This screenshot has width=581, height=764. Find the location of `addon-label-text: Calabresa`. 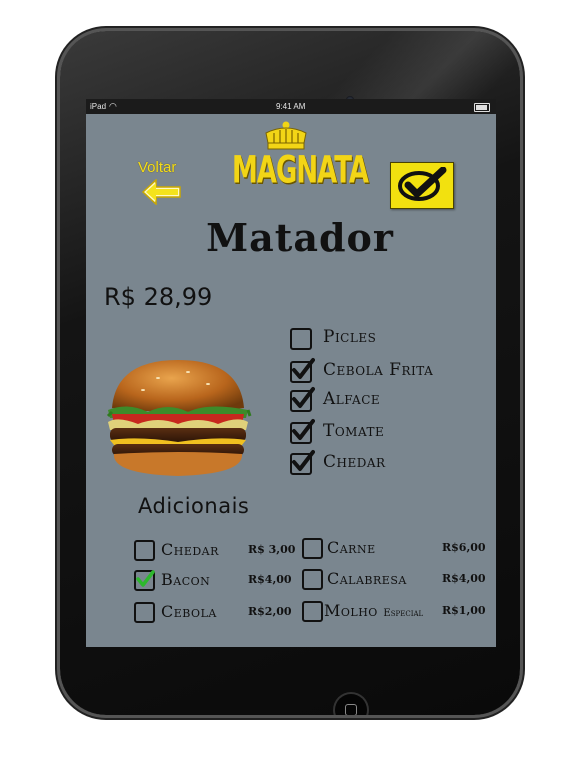

addon-label-text: Calabresa is located at coordinates (367, 578).